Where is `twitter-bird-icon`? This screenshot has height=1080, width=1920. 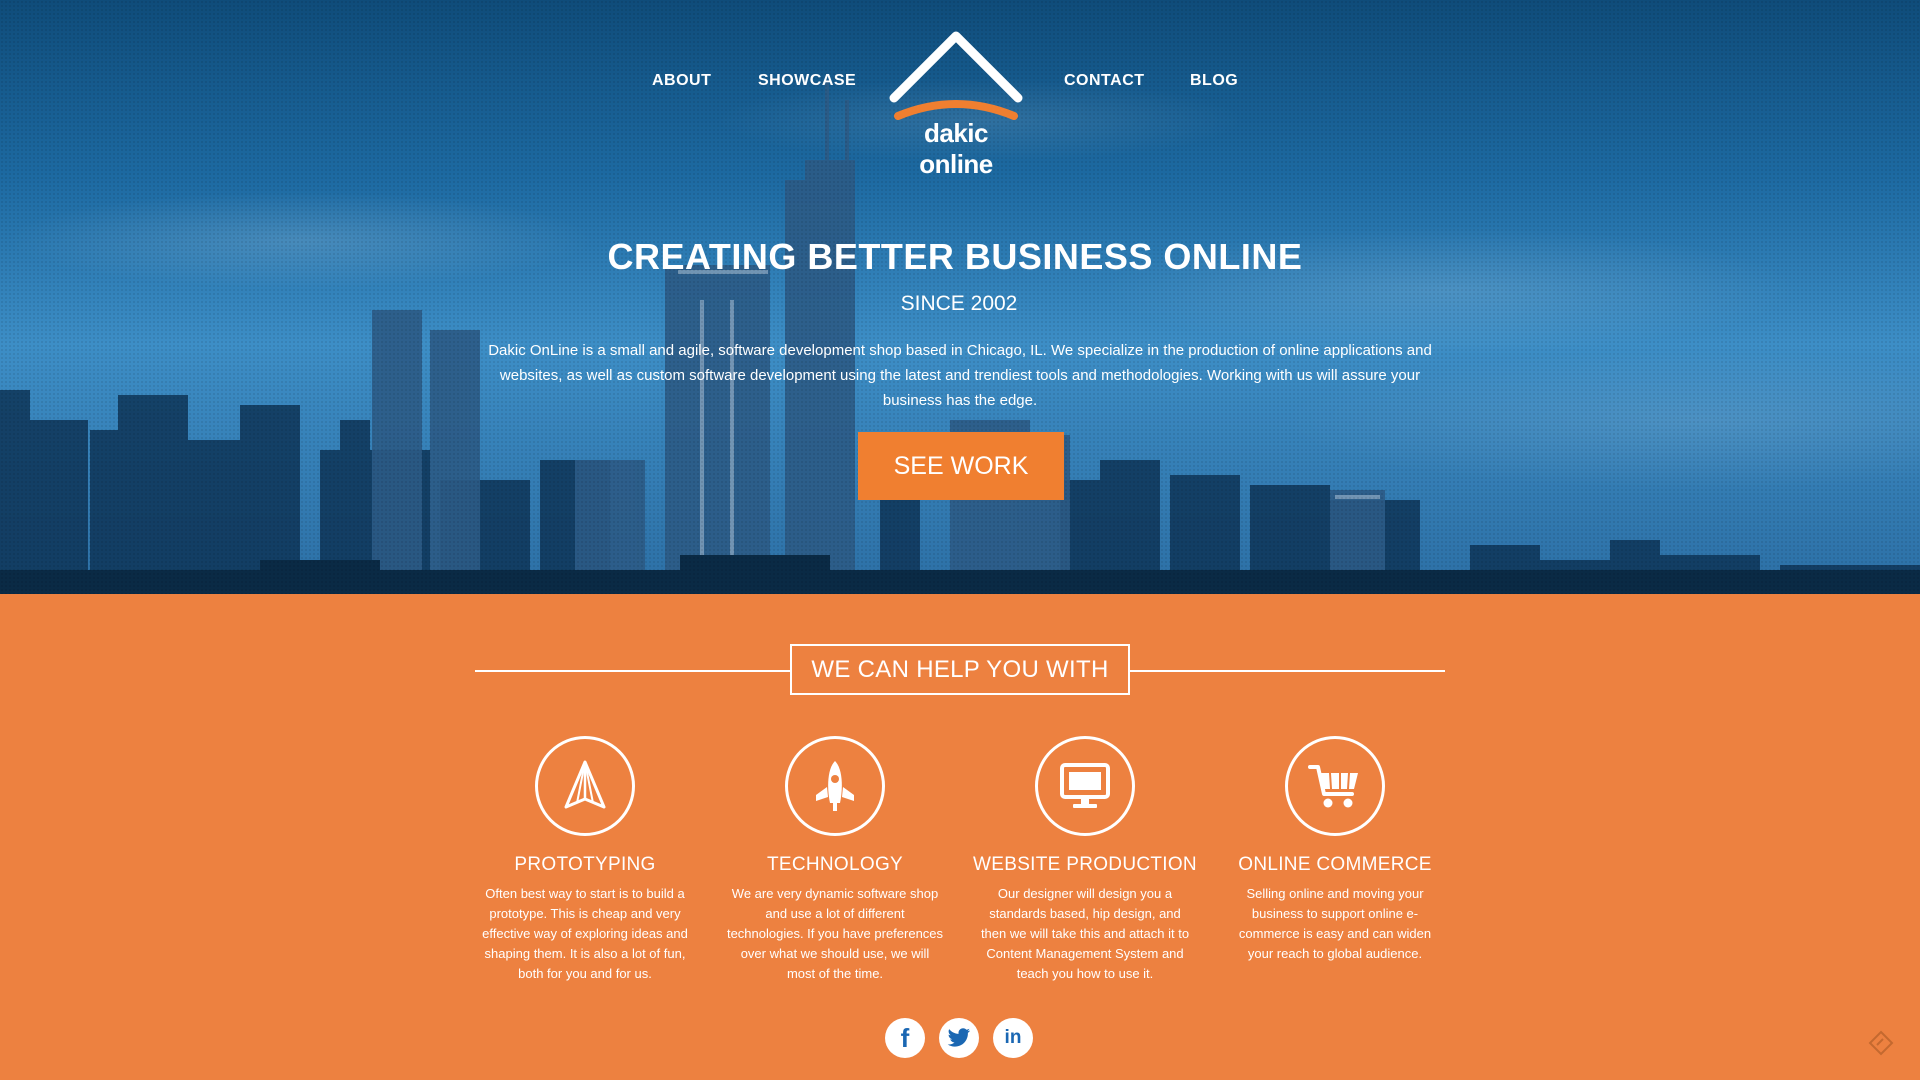
twitter-bird-icon is located at coordinates (958, 1037).